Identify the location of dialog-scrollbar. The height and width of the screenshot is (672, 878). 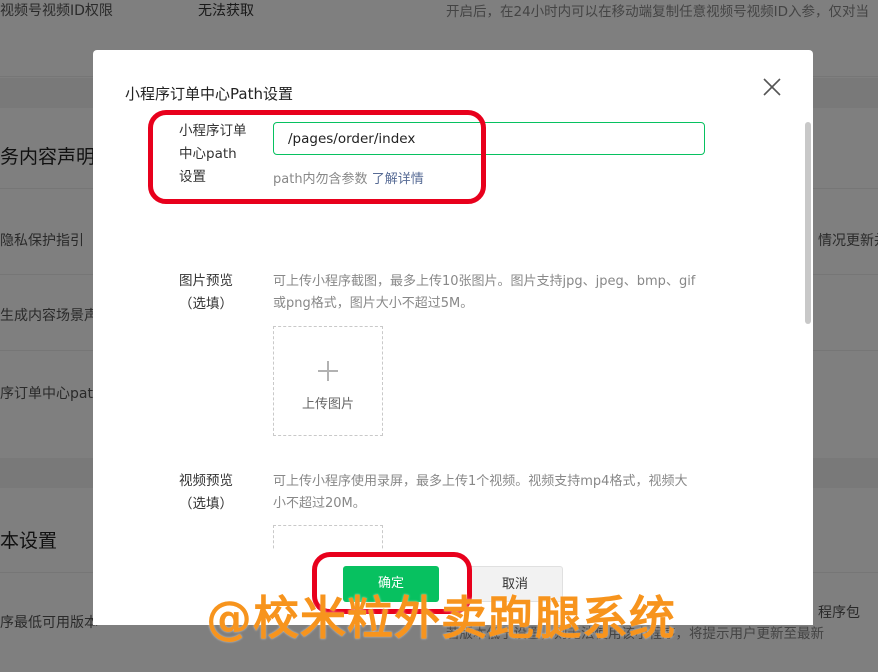
(808, 355).